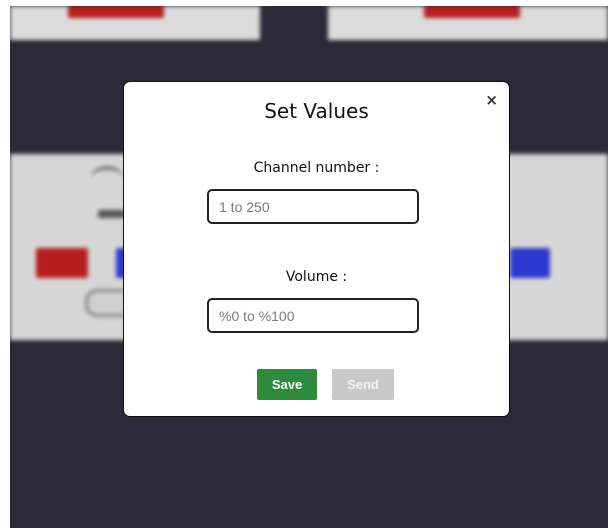 This screenshot has width=608, height=528. What do you see at coordinates (491, 100) in the screenshot?
I see `close-icon: ×` at bounding box center [491, 100].